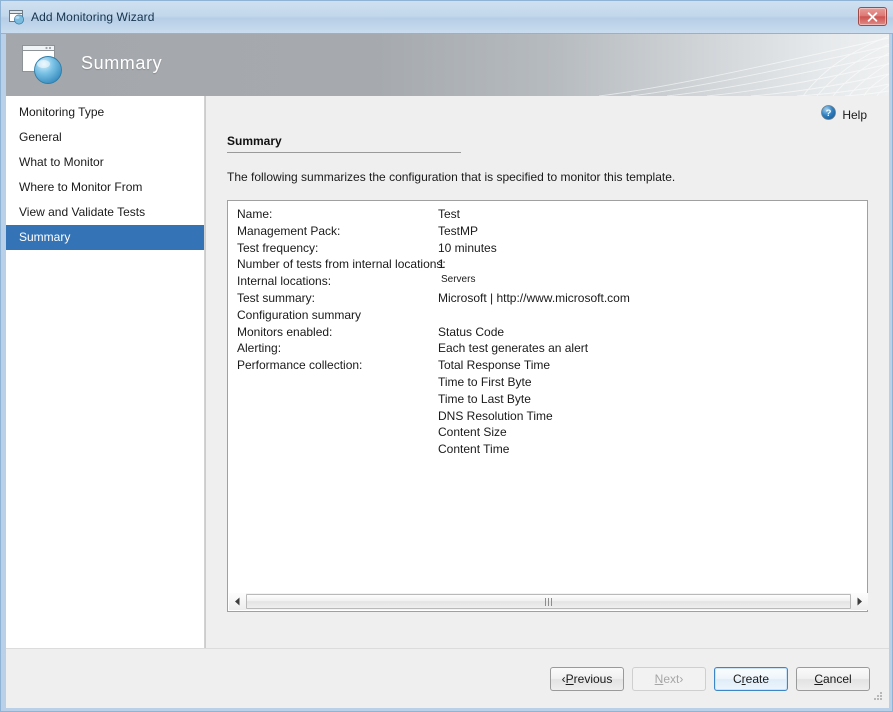 The width and height of the screenshot is (893, 712). Describe the element at coordinates (854, 115) in the screenshot. I see `help-label: Help` at that location.